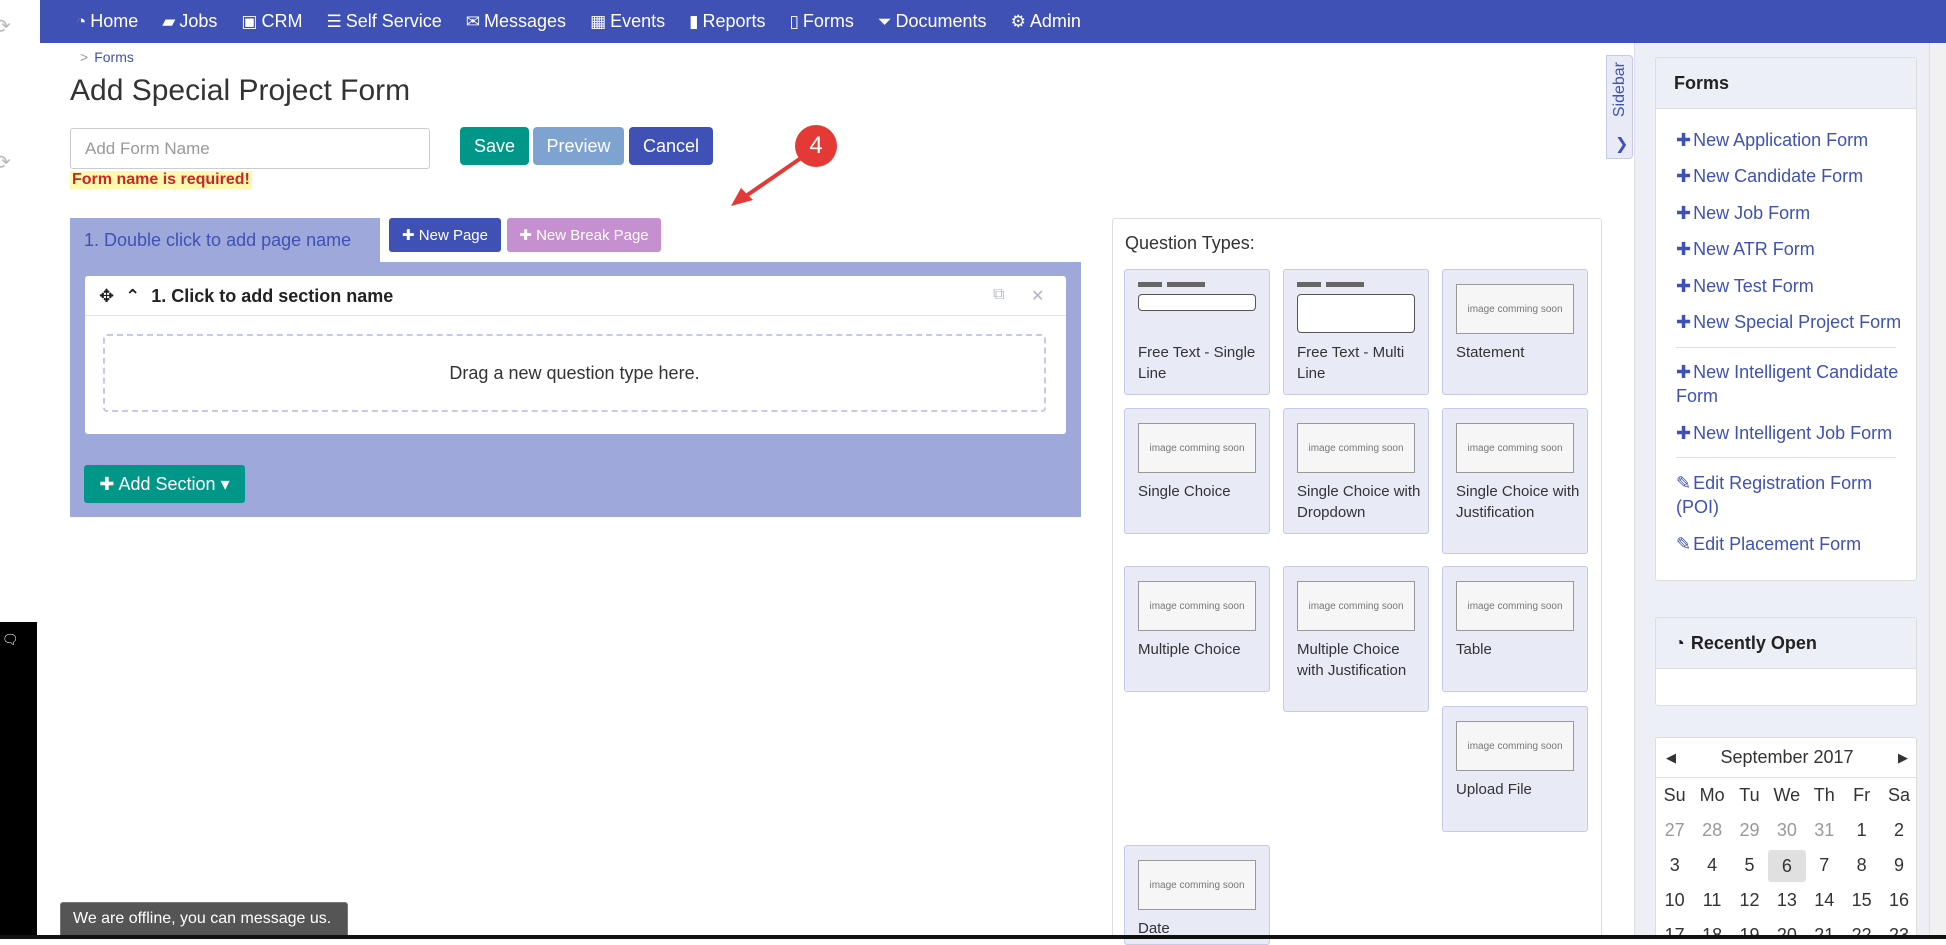 Image resolution: width=1946 pixels, height=945 pixels. Describe the element at coordinates (1796, 249) in the screenshot. I see `new-atr-form-link: ✚ New ATR Form` at that location.